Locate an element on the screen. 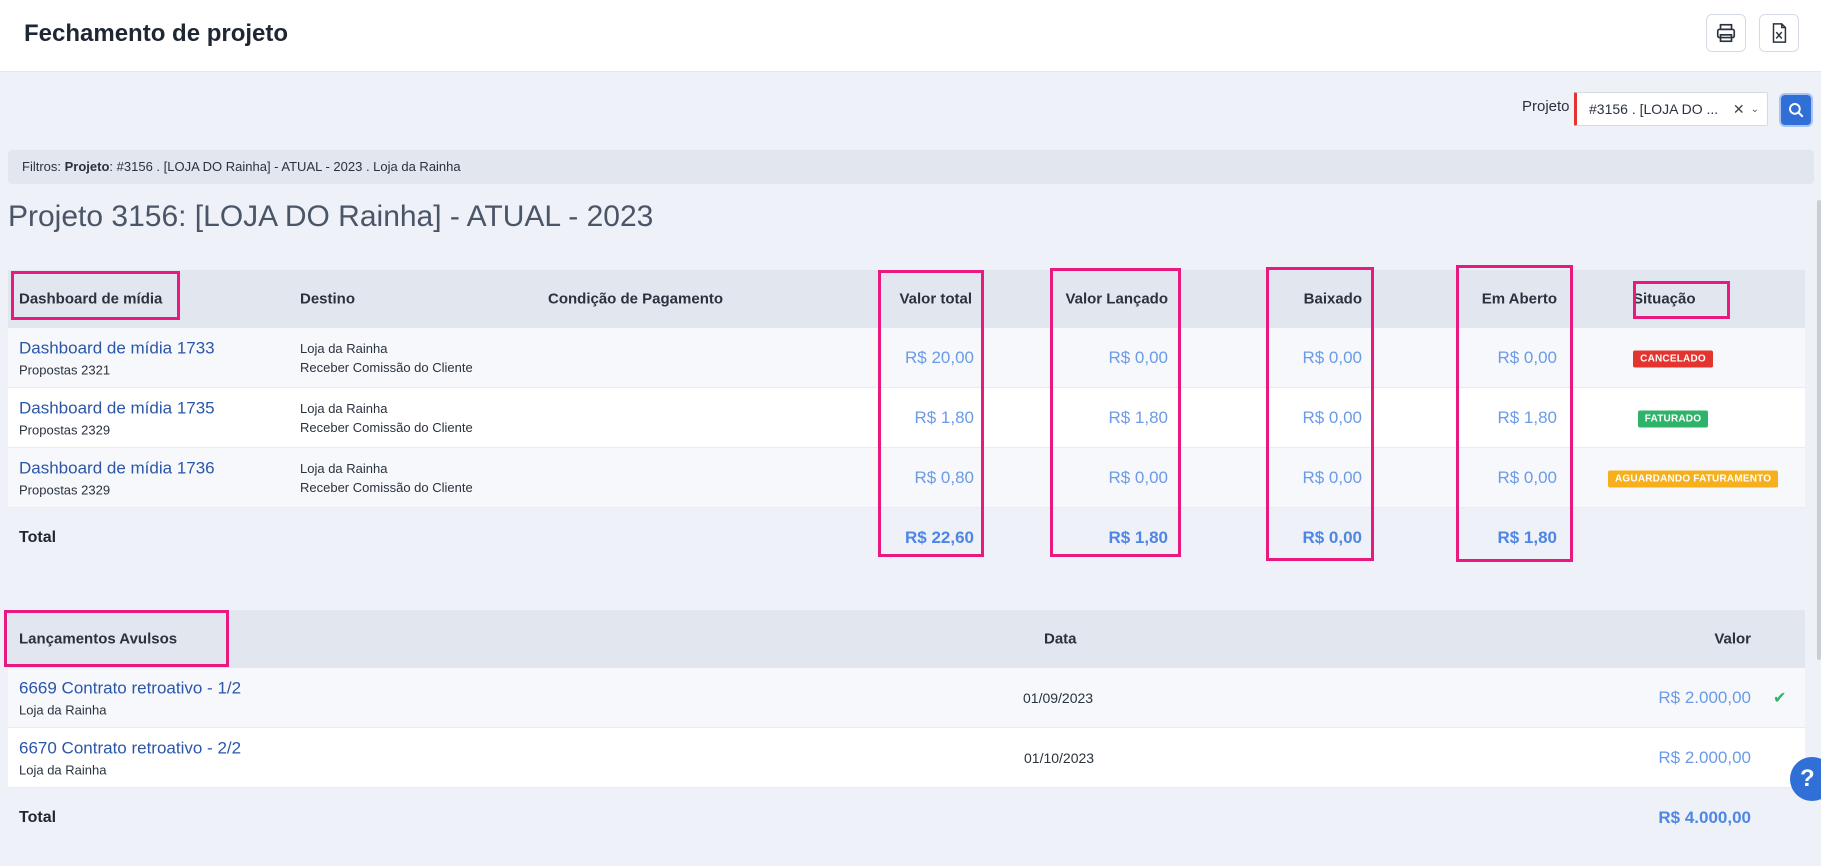 The image size is (1821, 866). table-total-row: Total R$ 22,60 R$ 1,80 R$ 0,00 R$ 1,80 is located at coordinates (906, 538).